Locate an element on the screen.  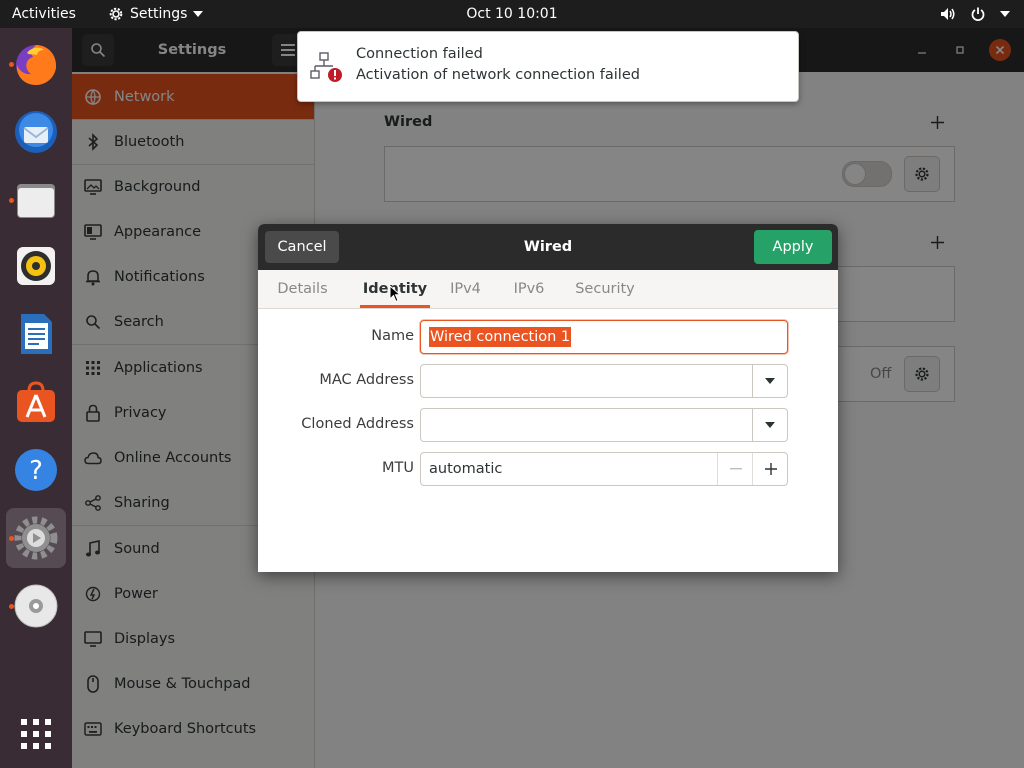
firefox-icon is located at coordinates (36, 65).